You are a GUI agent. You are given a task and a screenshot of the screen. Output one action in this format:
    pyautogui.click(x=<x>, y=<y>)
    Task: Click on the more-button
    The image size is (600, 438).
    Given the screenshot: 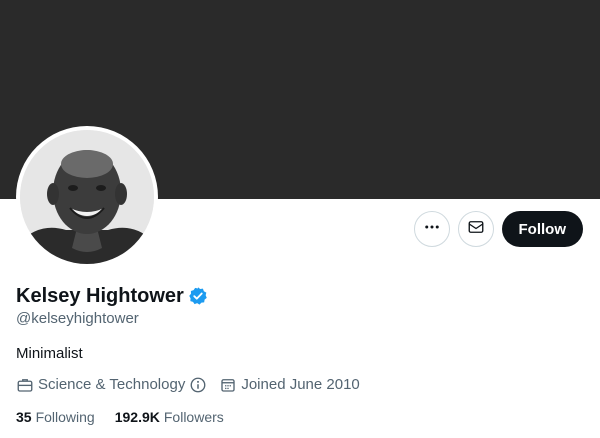 What is the action you would take?
    pyautogui.click(x=431, y=229)
    